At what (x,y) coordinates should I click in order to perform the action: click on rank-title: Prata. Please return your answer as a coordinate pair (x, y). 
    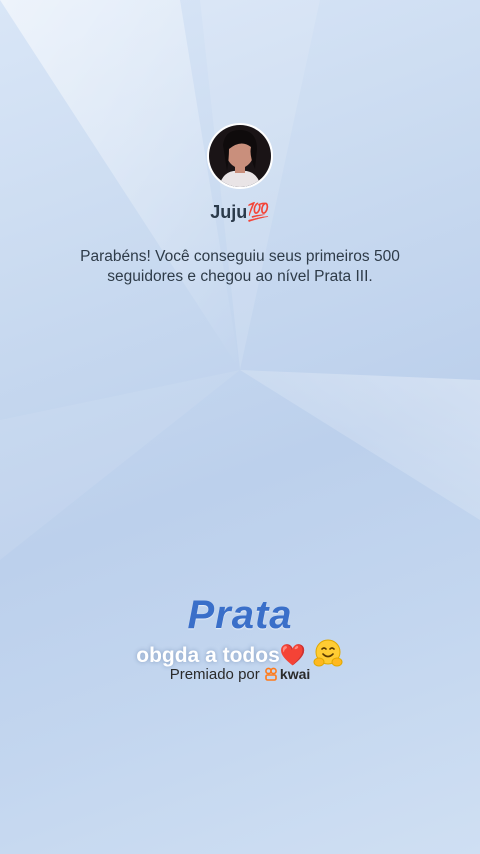
    Looking at the image, I should click on (240, 615).